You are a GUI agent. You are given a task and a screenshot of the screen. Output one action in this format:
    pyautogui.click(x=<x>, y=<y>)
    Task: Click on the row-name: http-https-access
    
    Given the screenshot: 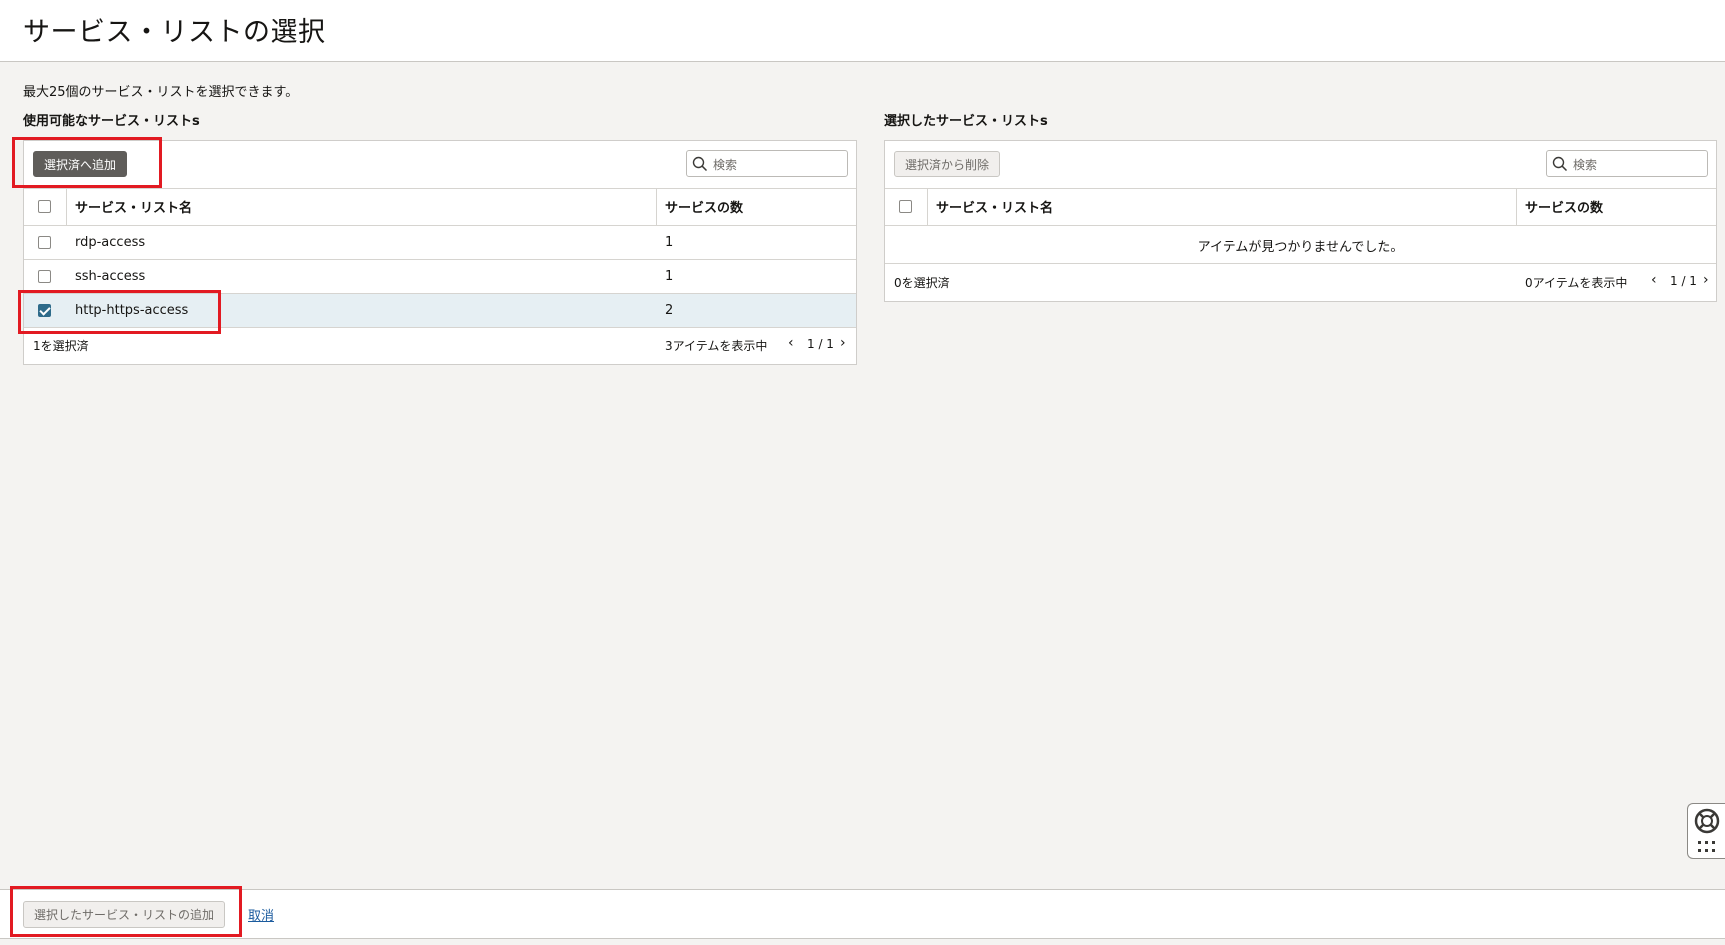 What is the action you would take?
    pyautogui.click(x=132, y=310)
    